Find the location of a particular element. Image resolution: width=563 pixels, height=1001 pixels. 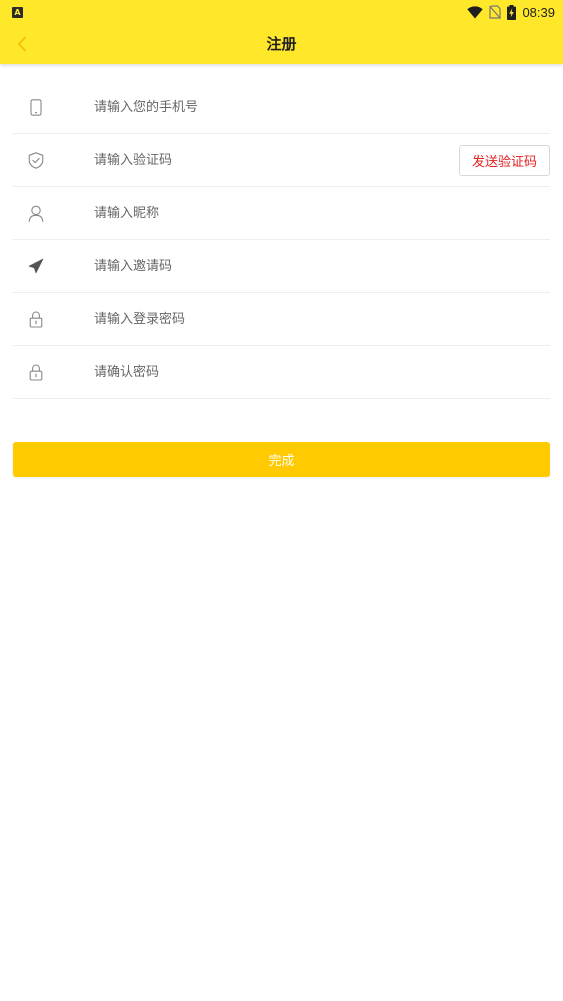

phone-row is located at coordinates (281, 107).